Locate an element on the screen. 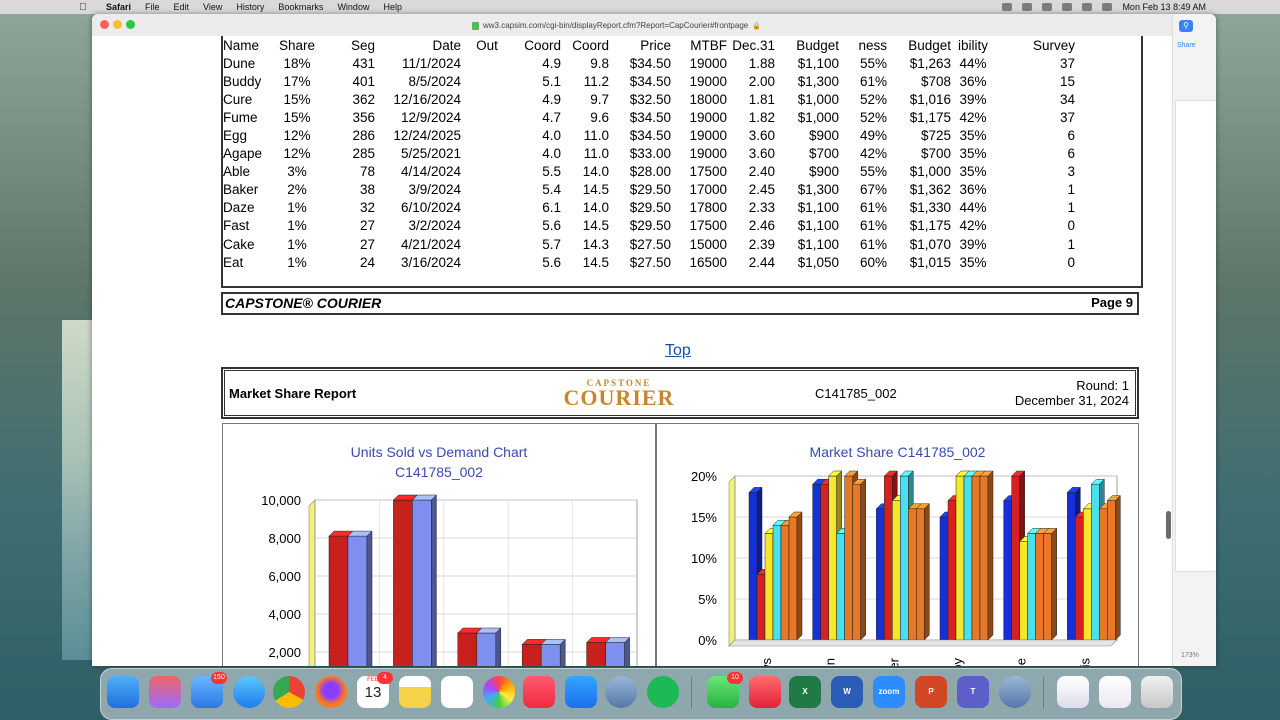 The height and width of the screenshot is (720, 1280). table-cell: 285 is located at coordinates (363, 154).